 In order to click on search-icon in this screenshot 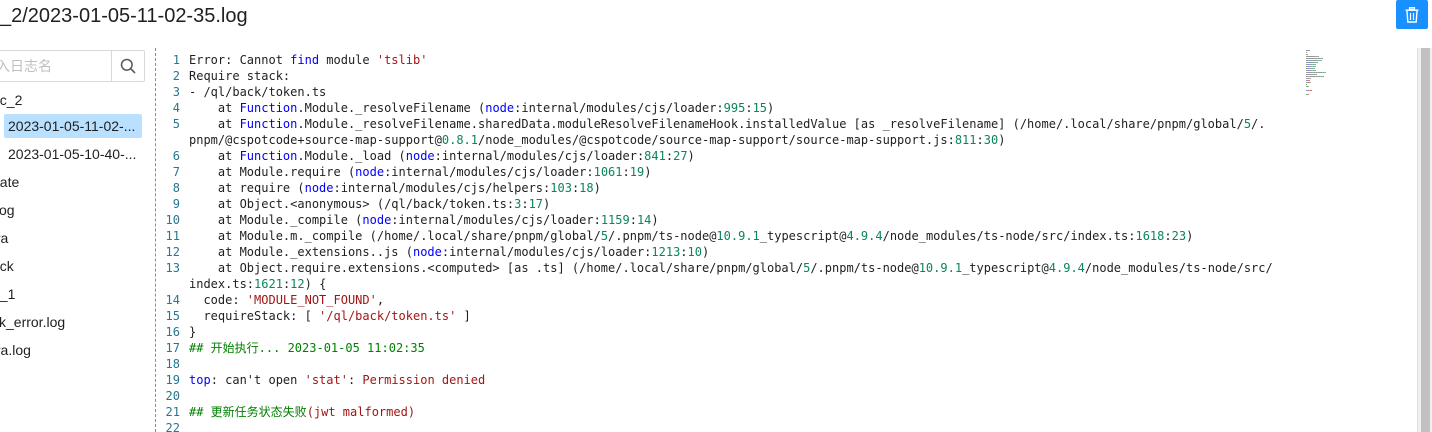, I will do `click(128, 66)`.